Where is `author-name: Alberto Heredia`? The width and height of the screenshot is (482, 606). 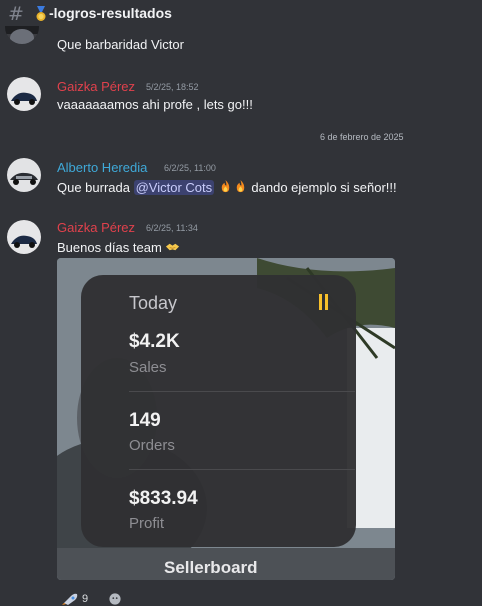
author-name: Alberto Heredia is located at coordinates (102, 167).